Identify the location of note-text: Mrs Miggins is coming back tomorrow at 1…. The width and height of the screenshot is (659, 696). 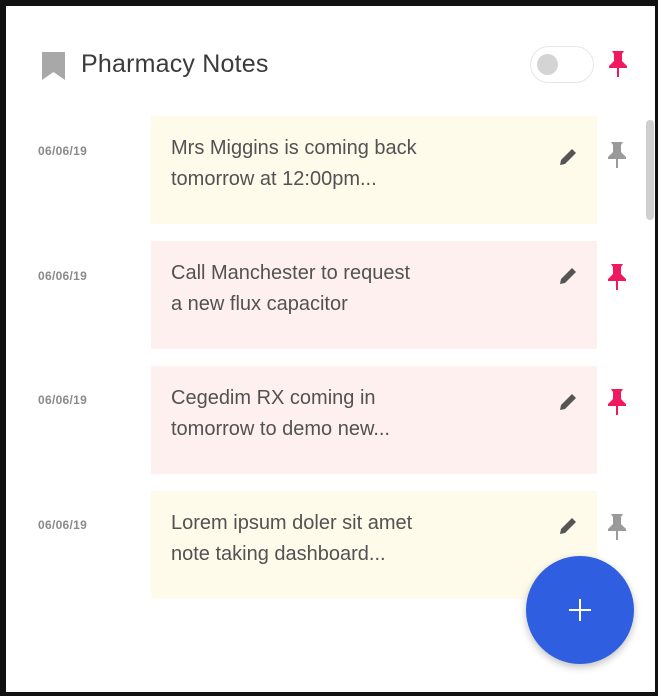
(341, 164).